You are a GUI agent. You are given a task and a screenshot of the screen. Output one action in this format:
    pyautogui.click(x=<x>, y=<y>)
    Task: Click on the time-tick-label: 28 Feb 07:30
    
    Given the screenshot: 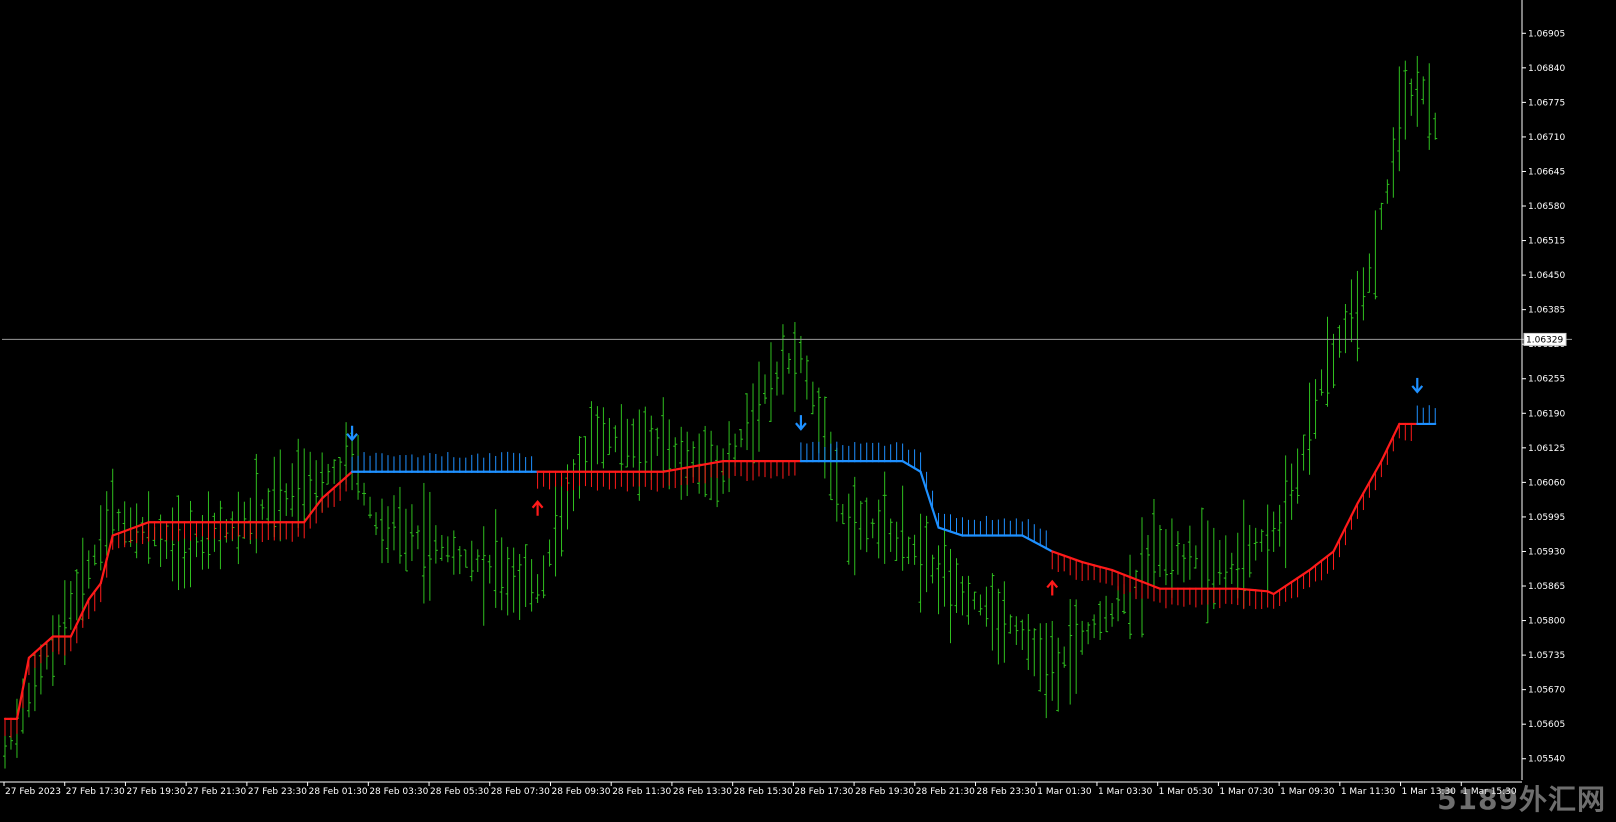 What is the action you would take?
    pyautogui.click(x=520, y=792)
    